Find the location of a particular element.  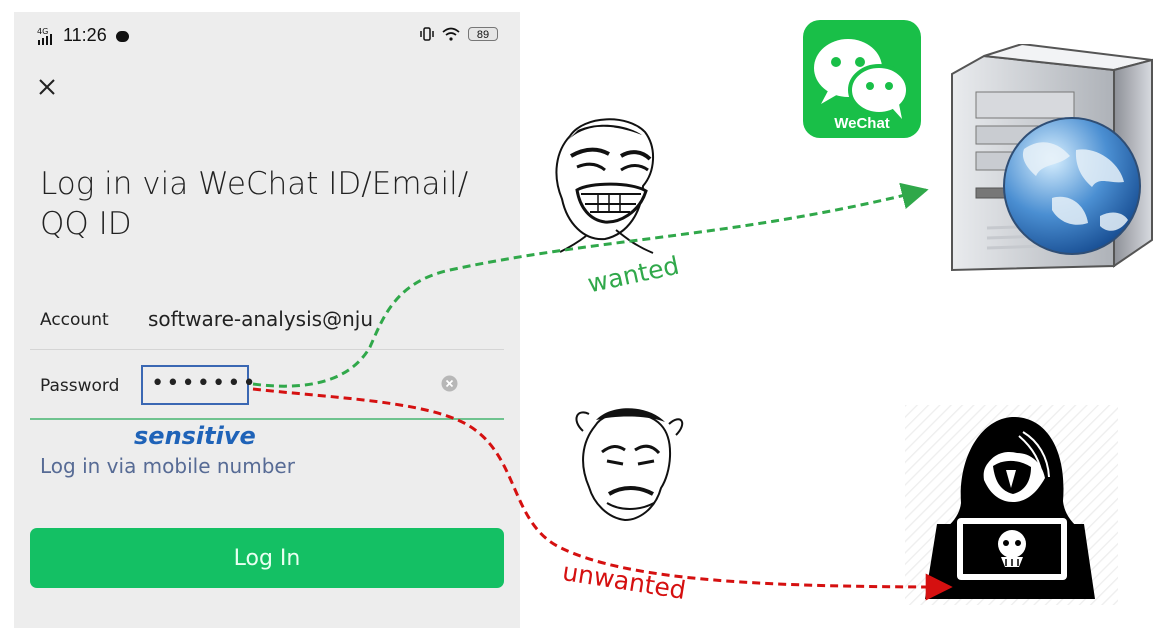

close-icon is located at coordinates (47, 87).